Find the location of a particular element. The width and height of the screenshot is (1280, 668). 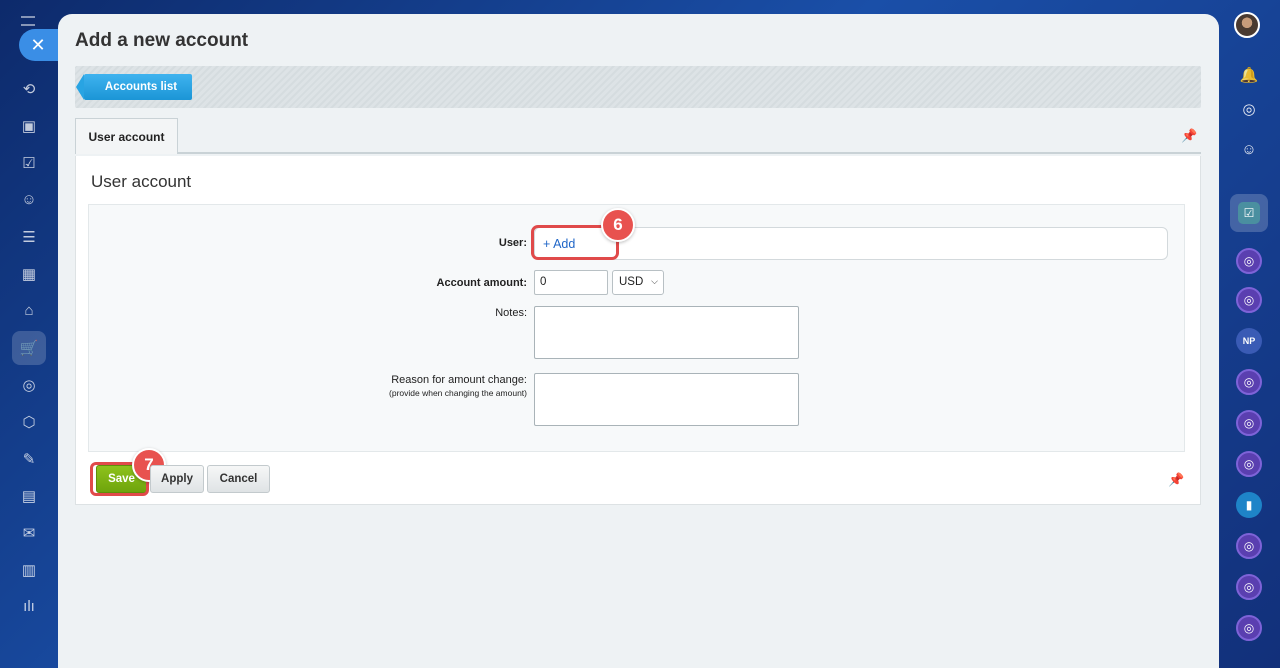

avatar is located at coordinates (1247, 25).